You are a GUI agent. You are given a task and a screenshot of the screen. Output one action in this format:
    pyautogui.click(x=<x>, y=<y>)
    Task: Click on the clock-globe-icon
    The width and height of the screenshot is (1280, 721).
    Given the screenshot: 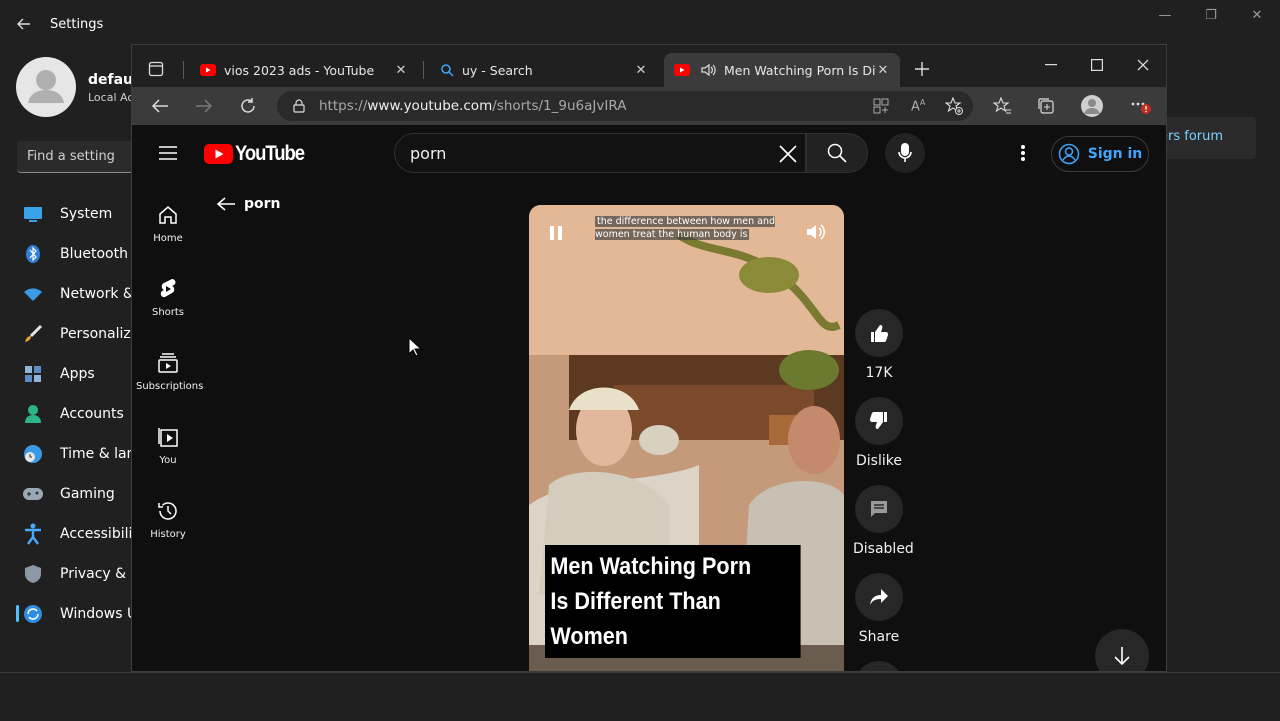 What is the action you would take?
    pyautogui.click(x=33, y=454)
    